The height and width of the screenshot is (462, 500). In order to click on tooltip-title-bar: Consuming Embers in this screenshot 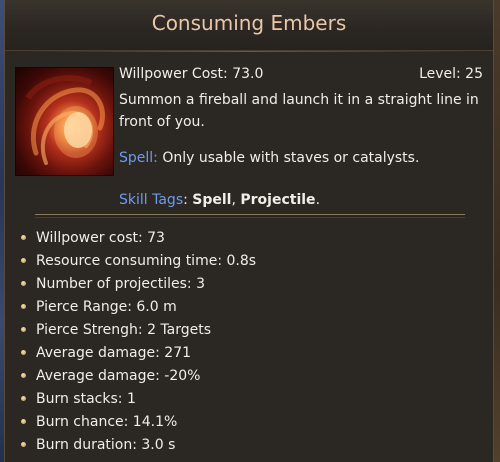, I will do `click(249, 26)`.